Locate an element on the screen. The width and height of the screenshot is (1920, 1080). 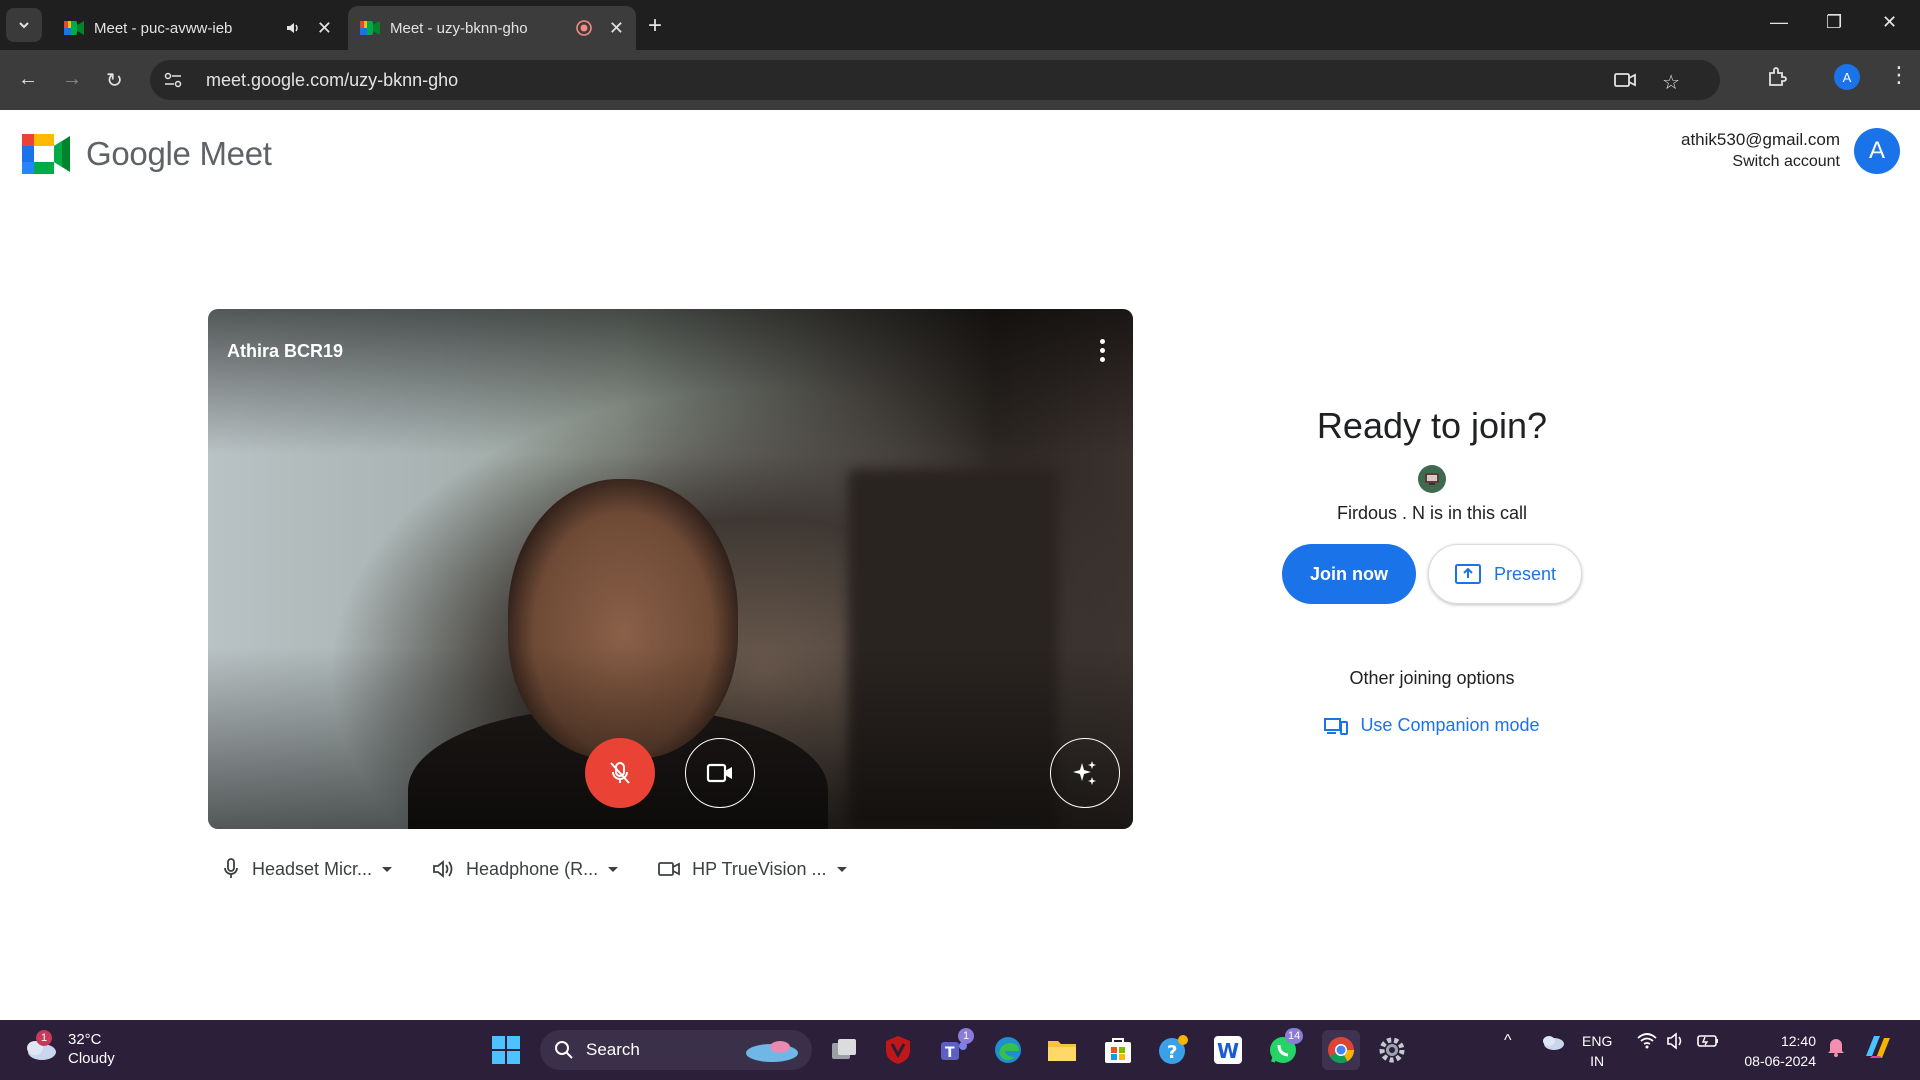
svg-text: W is located at coordinates (1228, 1051).